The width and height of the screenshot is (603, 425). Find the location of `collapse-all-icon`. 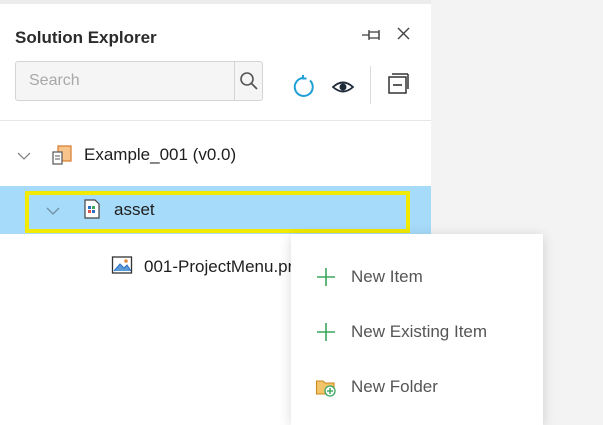

collapse-all-icon is located at coordinates (398, 83).